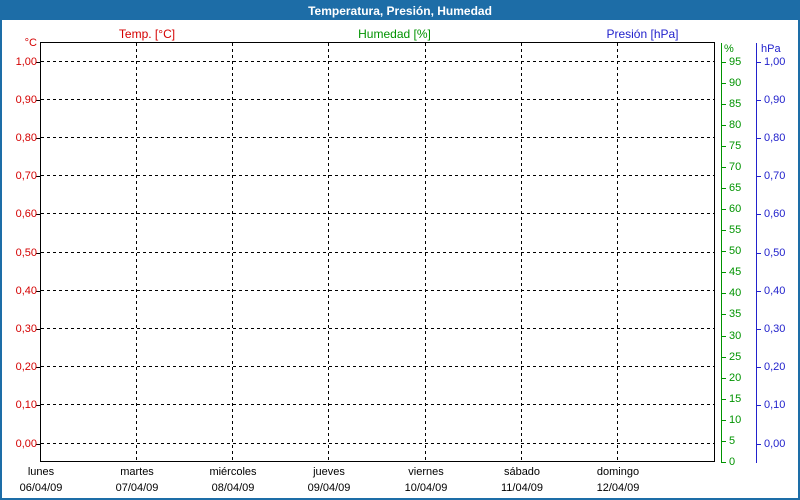 Image resolution: width=800 pixels, height=500 pixels. What do you see at coordinates (233, 488) in the screenshot?
I see `x-axis-date-label: 08/04/09` at bounding box center [233, 488].